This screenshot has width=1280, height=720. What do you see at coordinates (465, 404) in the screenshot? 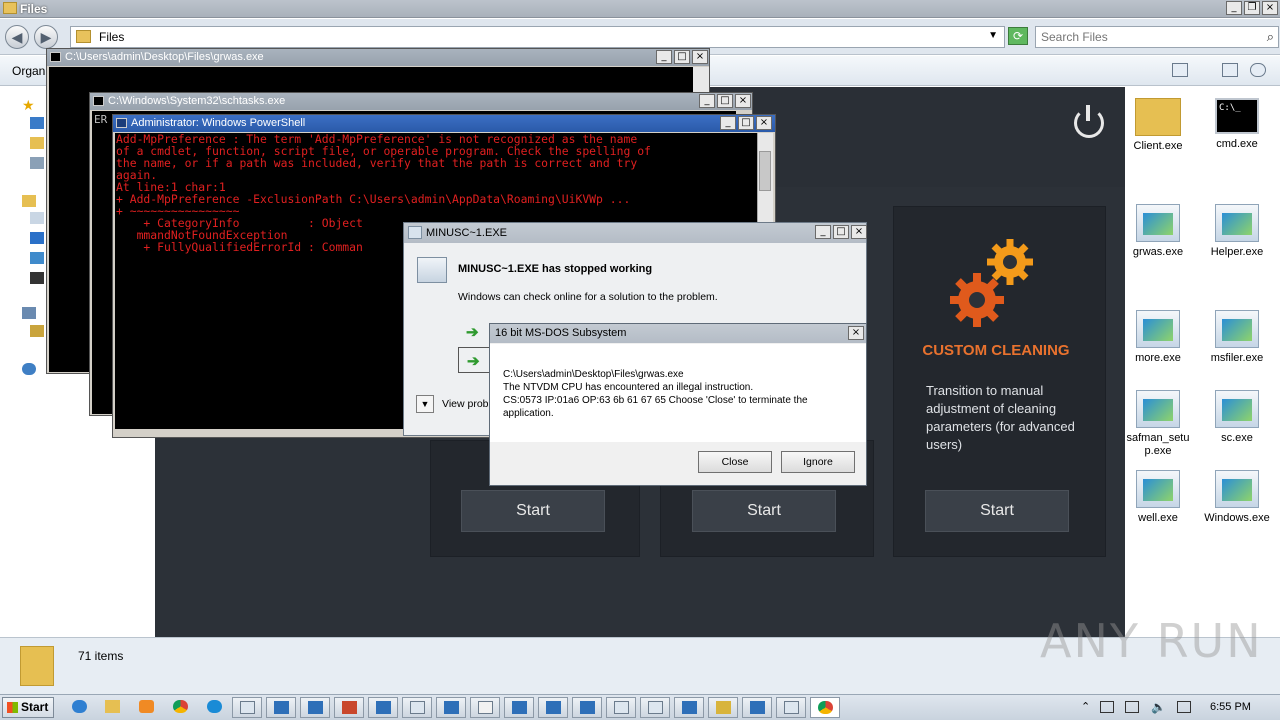
I see `view-problem-details: View prob` at bounding box center [465, 404].